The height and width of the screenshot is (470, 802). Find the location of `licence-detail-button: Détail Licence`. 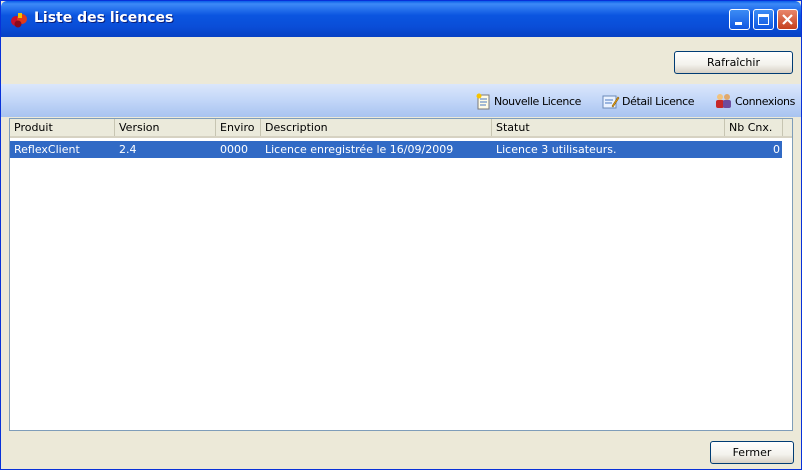

licence-detail-button: Détail Licence is located at coordinates (648, 101).